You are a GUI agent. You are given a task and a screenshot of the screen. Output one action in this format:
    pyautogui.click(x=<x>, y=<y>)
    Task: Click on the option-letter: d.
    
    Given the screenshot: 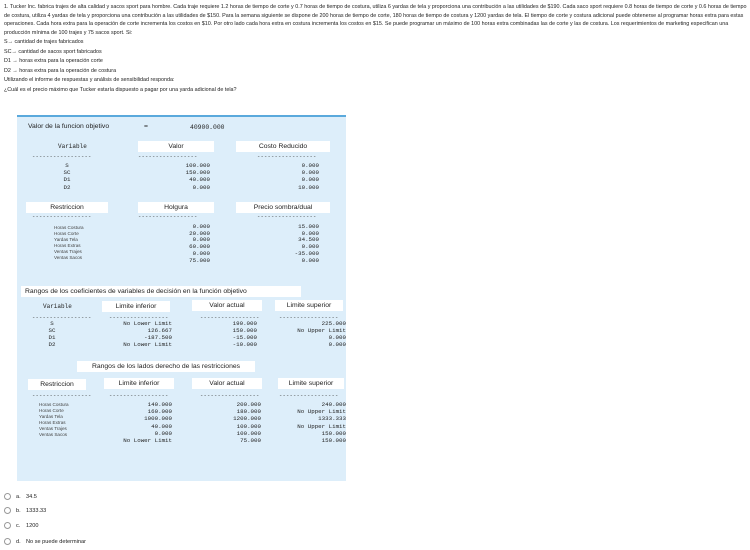 What is the action you would take?
    pyautogui.click(x=18, y=541)
    